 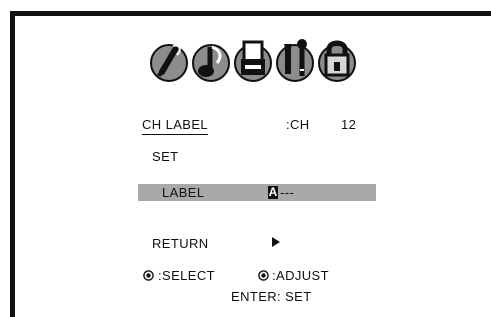 What do you see at coordinates (253, 60) in the screenshot?
I see `setup-icon` at bounding box center [253, 60].